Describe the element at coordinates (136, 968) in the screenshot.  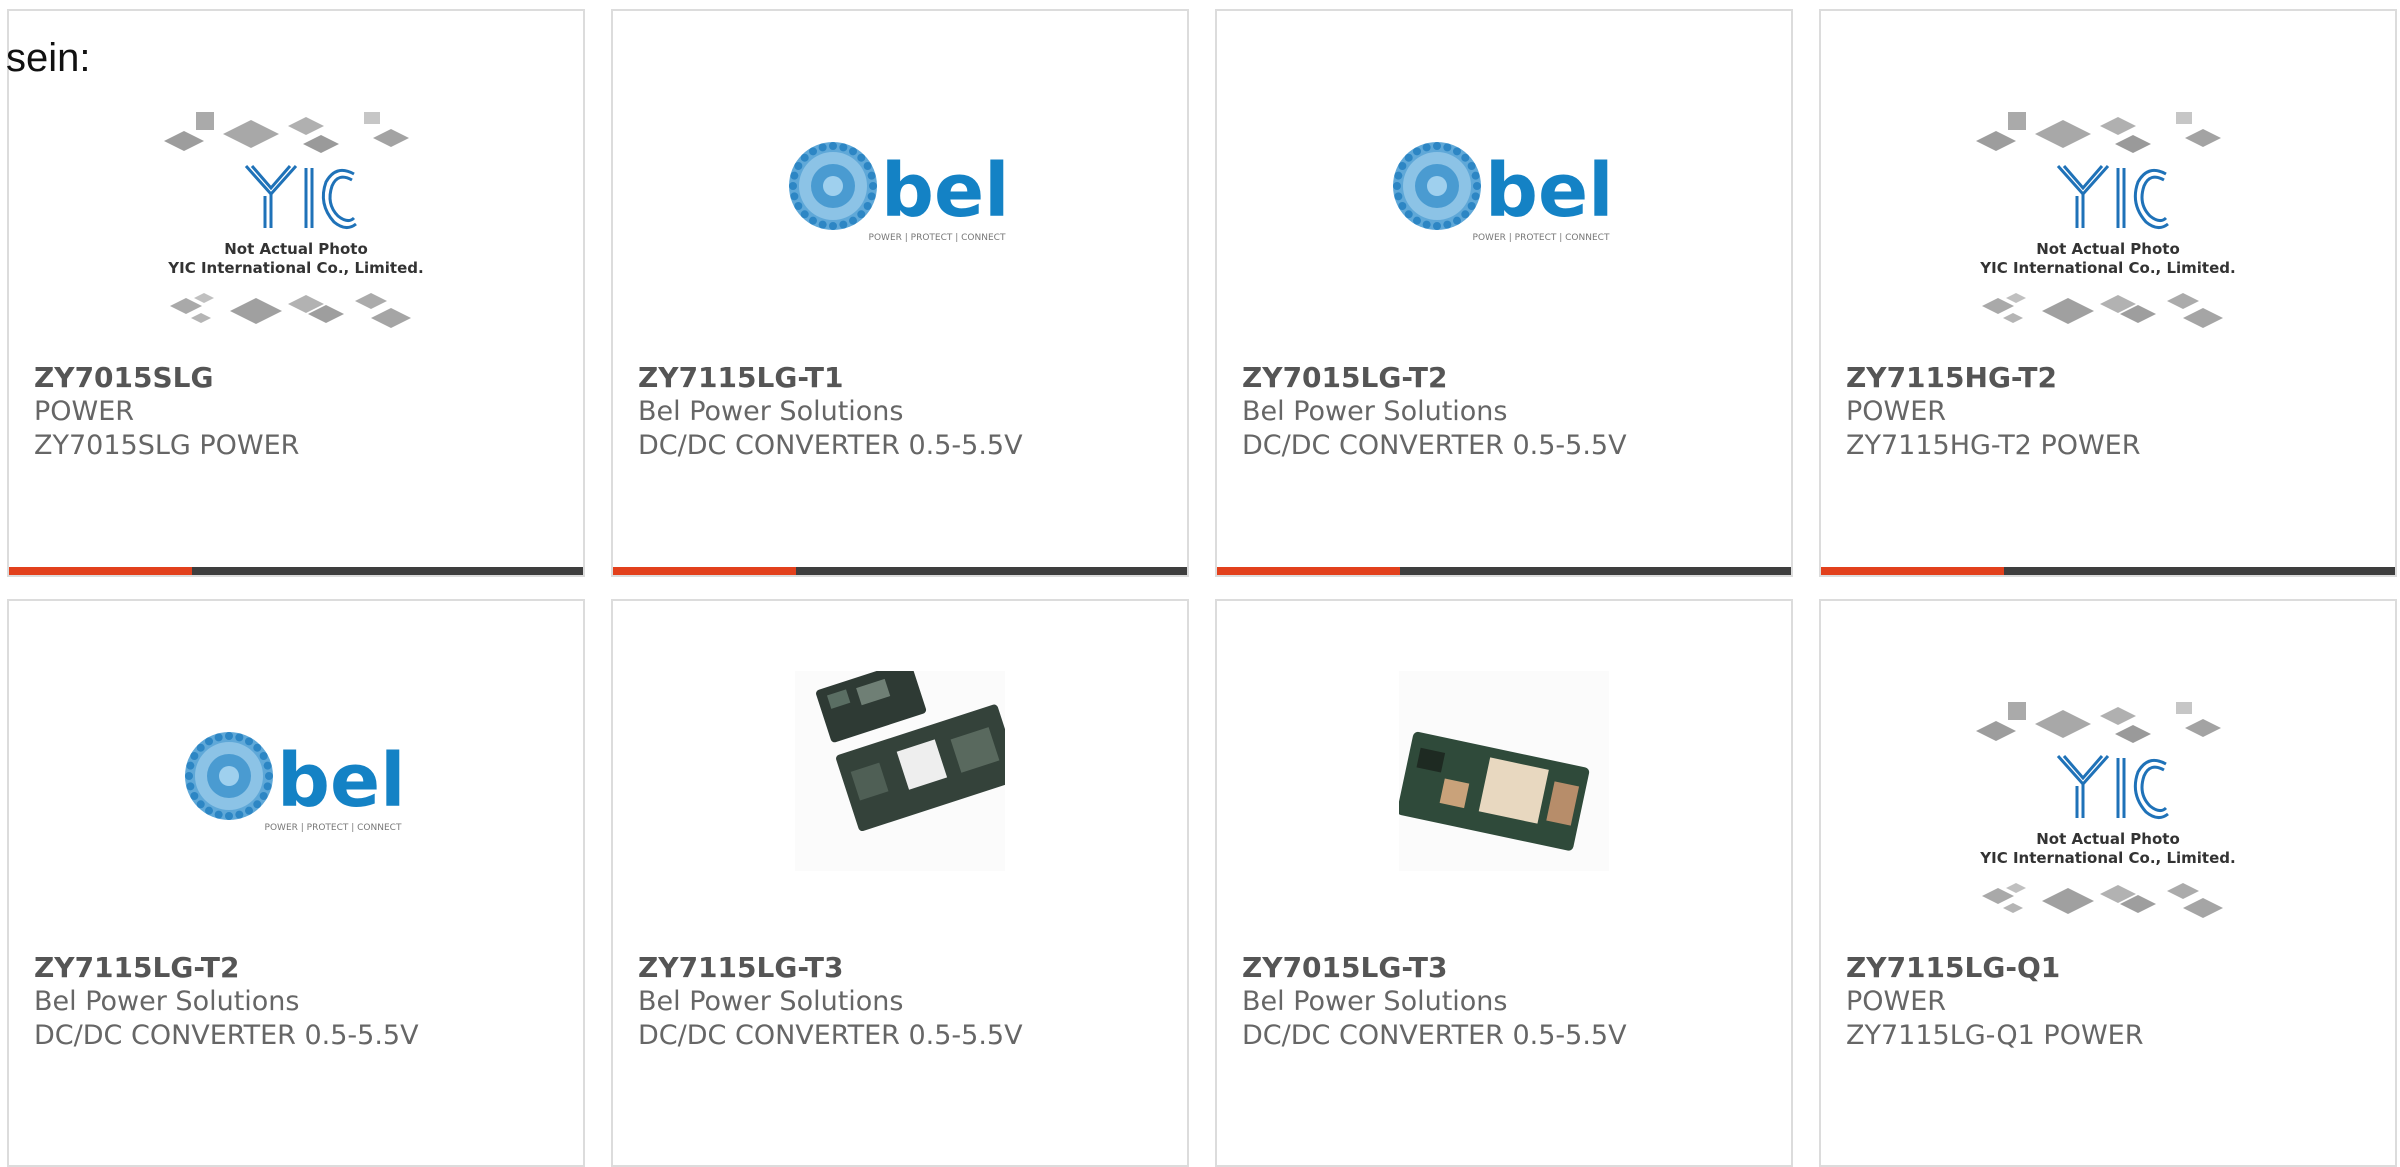
I see `part-number: ZY7115LG-T2` at that location.